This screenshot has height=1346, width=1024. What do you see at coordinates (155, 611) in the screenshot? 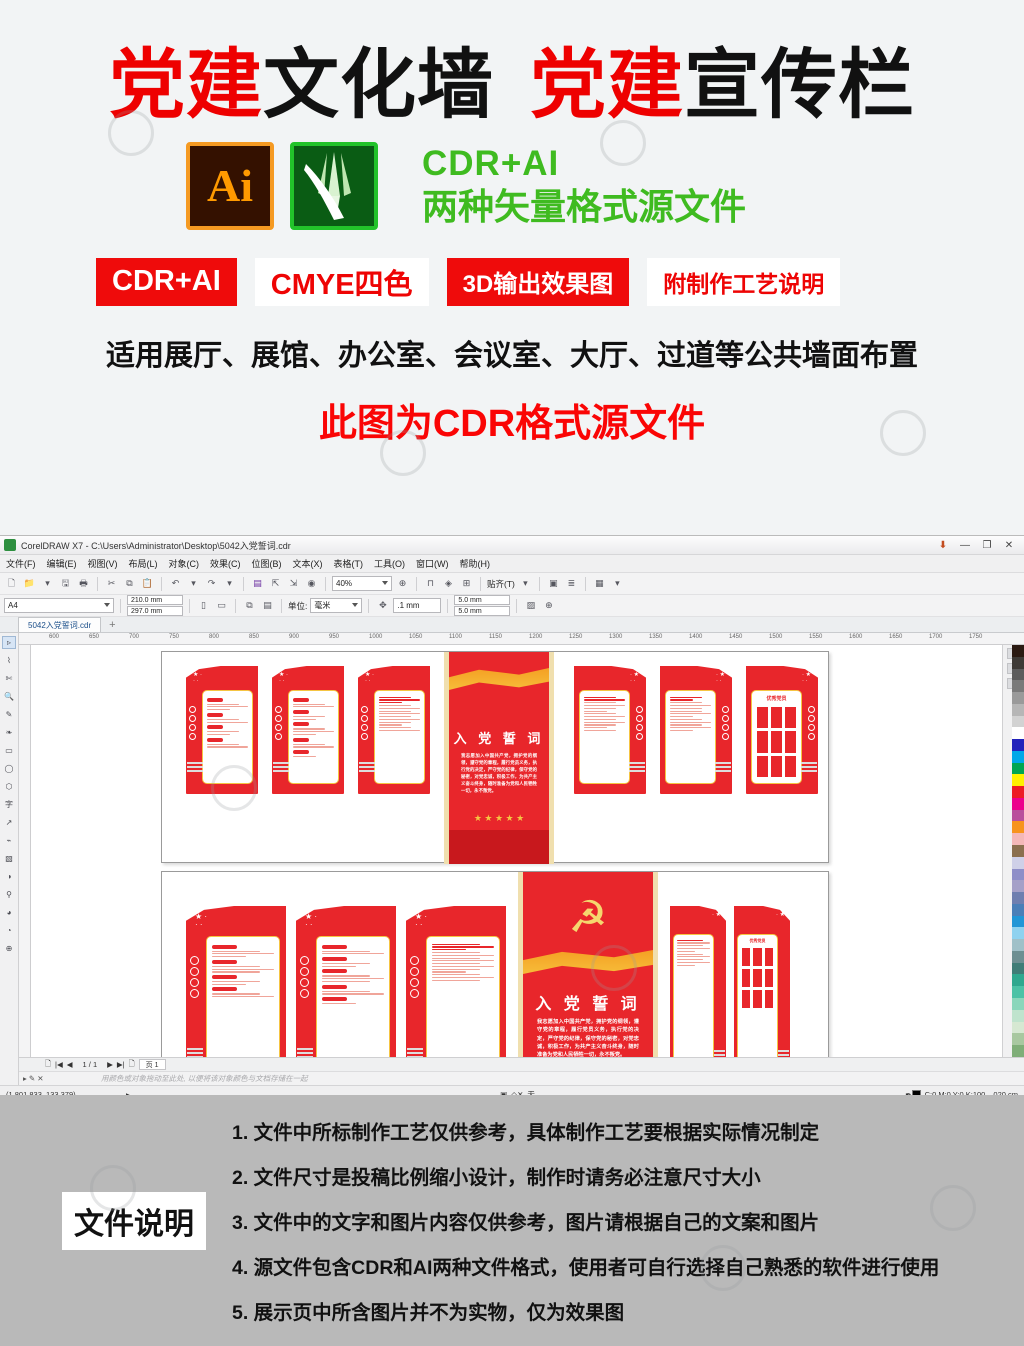
I see `page-height-field: 297.0 mm` at bounding box center [155, 611].